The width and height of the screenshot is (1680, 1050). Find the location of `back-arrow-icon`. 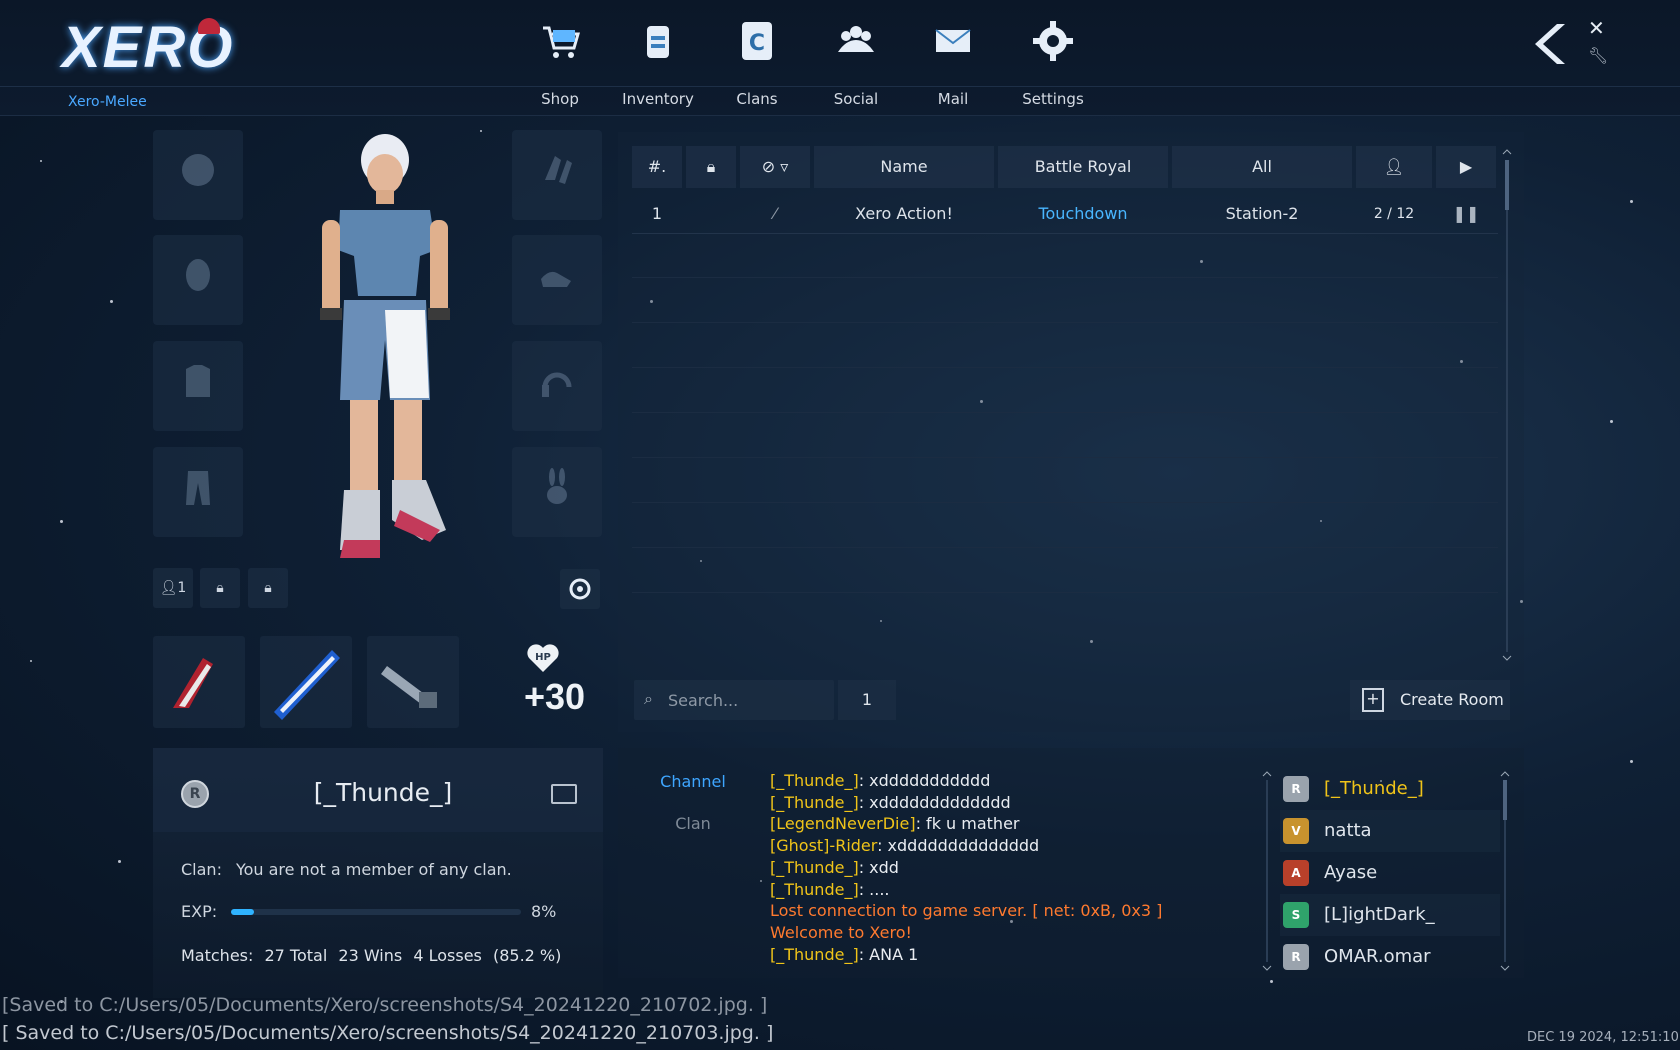

back-arrow-icon is located at coordinates (1549, 44).